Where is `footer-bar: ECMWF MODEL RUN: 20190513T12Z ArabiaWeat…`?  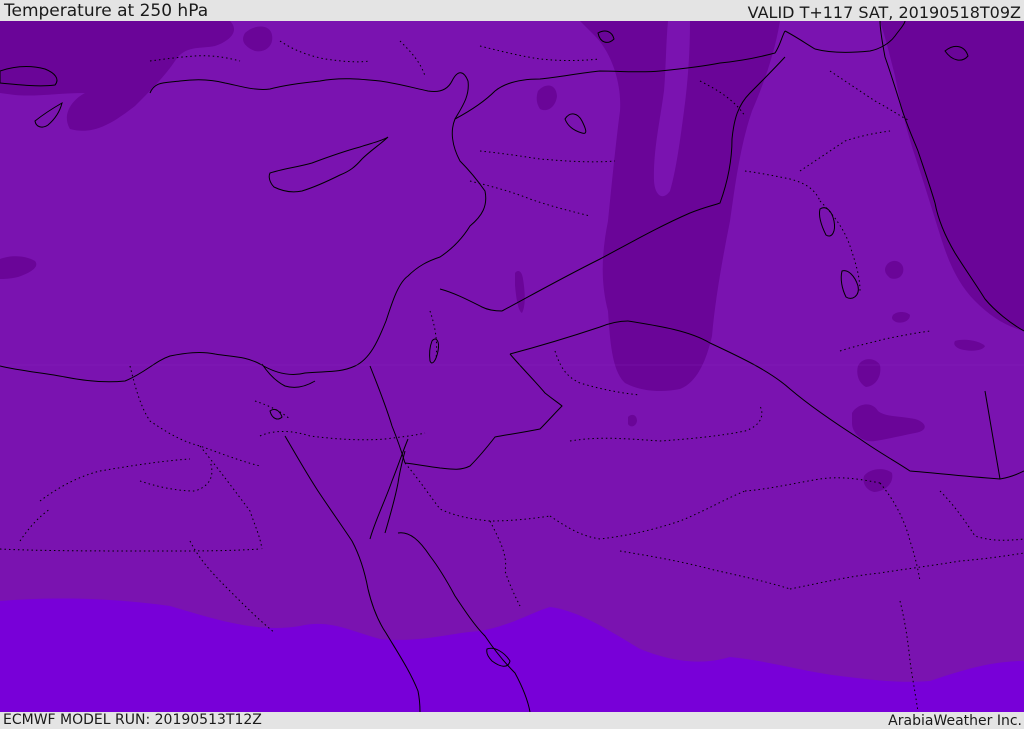 footer-bar: ECMWF MODEL RUN: 20190513T12Z ArabiaWeat… is located at coordinates (512, 720).